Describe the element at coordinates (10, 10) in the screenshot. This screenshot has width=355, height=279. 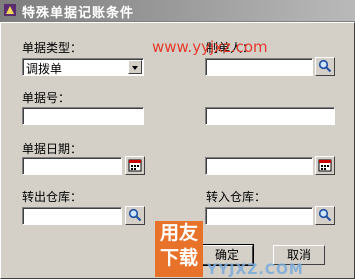
I see `app-icon` at that location.